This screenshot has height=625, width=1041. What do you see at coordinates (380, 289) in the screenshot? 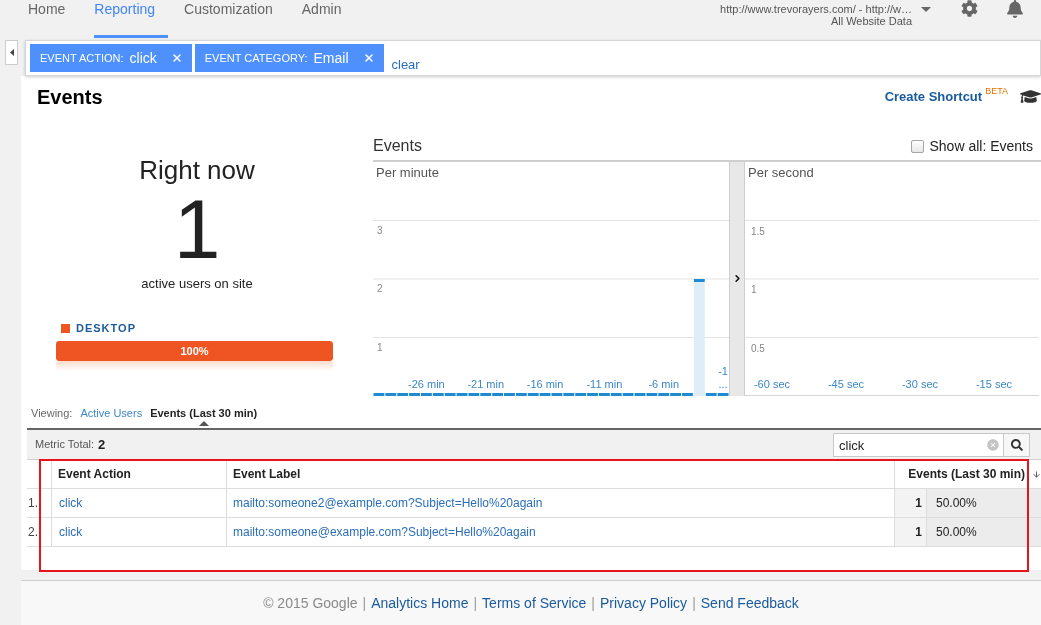
I see `axis-label: 2` at bounding box center [380, 289].